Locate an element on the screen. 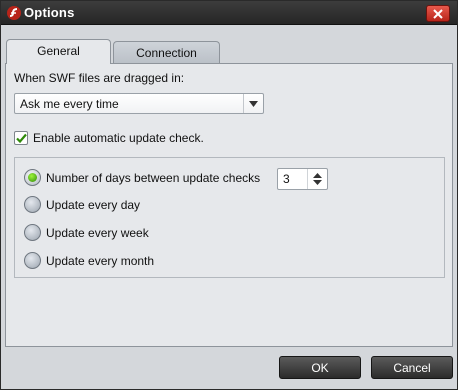 The height and width of the screenshot is (390, 458). dropdown-value: Ask me every time is located at coordinates (69, 104).